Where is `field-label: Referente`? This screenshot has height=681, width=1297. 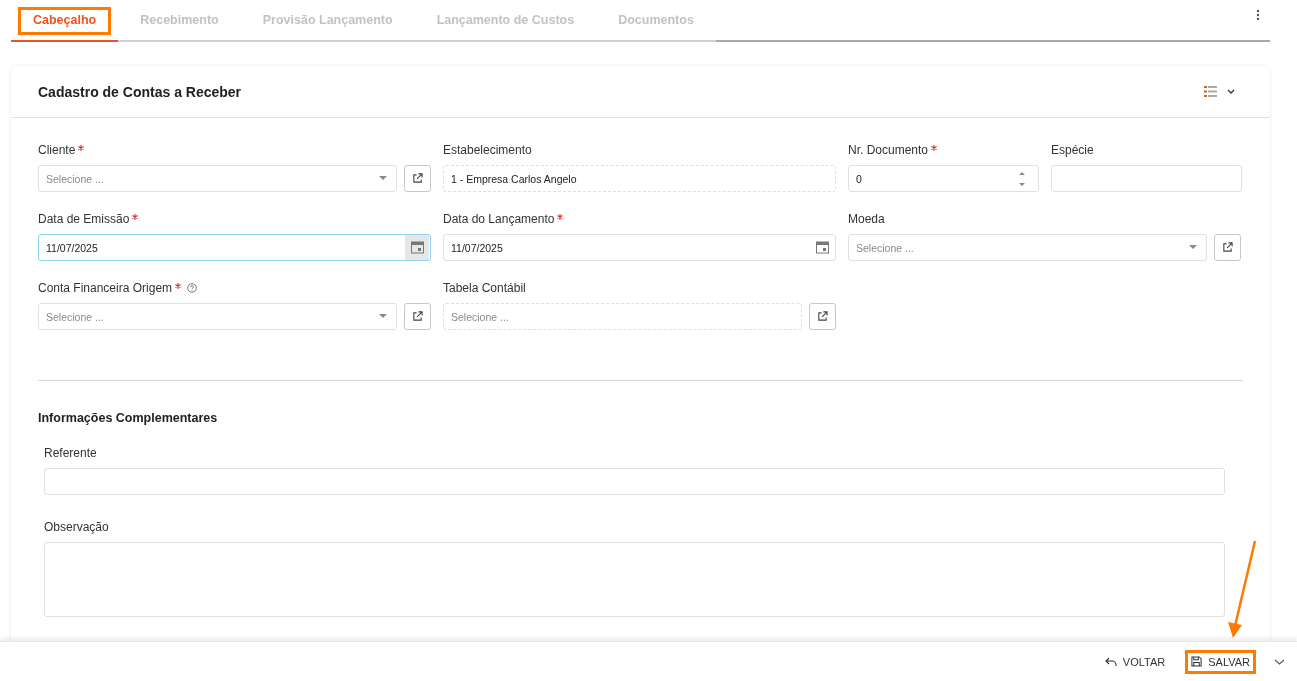 field-label: Referente is located at coordinates (70, 453).